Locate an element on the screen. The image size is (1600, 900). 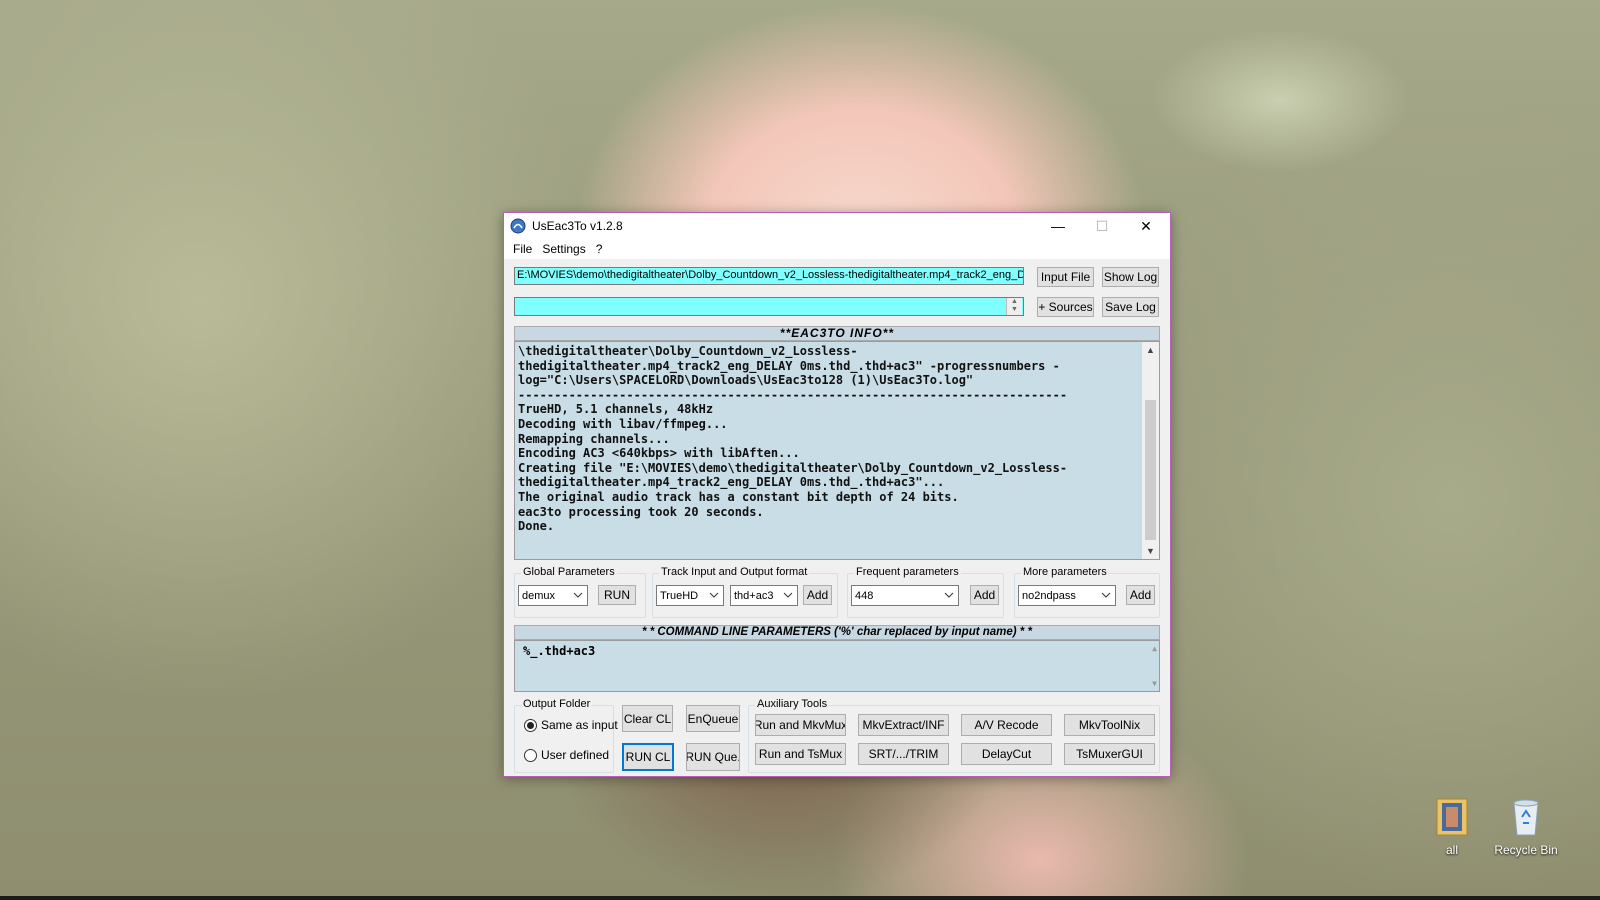
global-params-combo: demux is located at coordinates (553, 595).